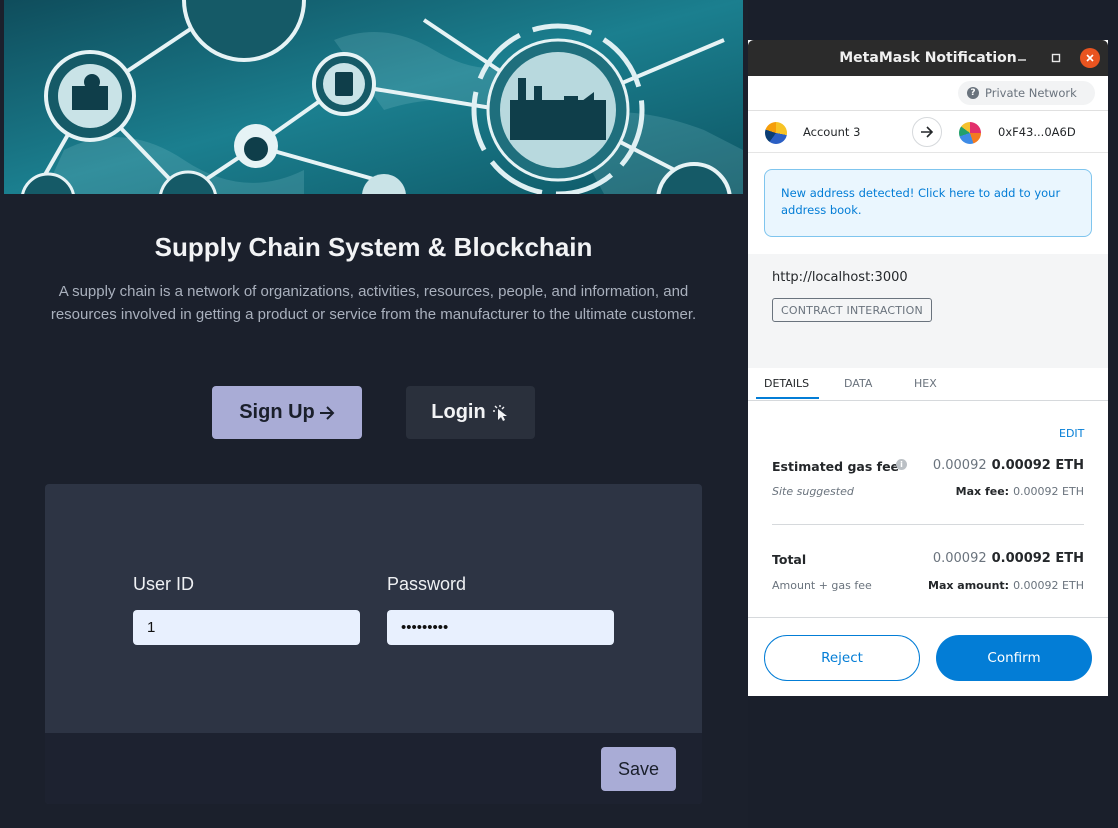  I want to click on edit-gas-link: EDIT, so click(1071, 433).